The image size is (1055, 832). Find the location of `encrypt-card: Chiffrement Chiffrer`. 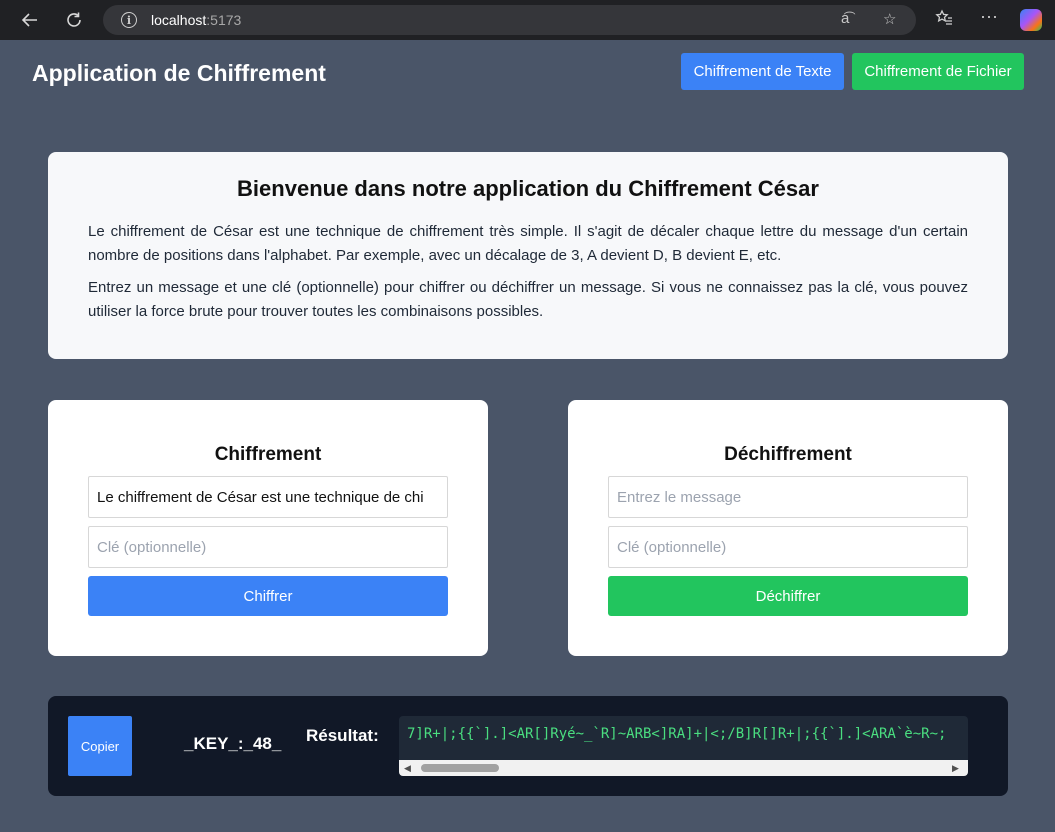

encrypt-card: Chiffrement Chiffrer is located at coordinates (268, 528).